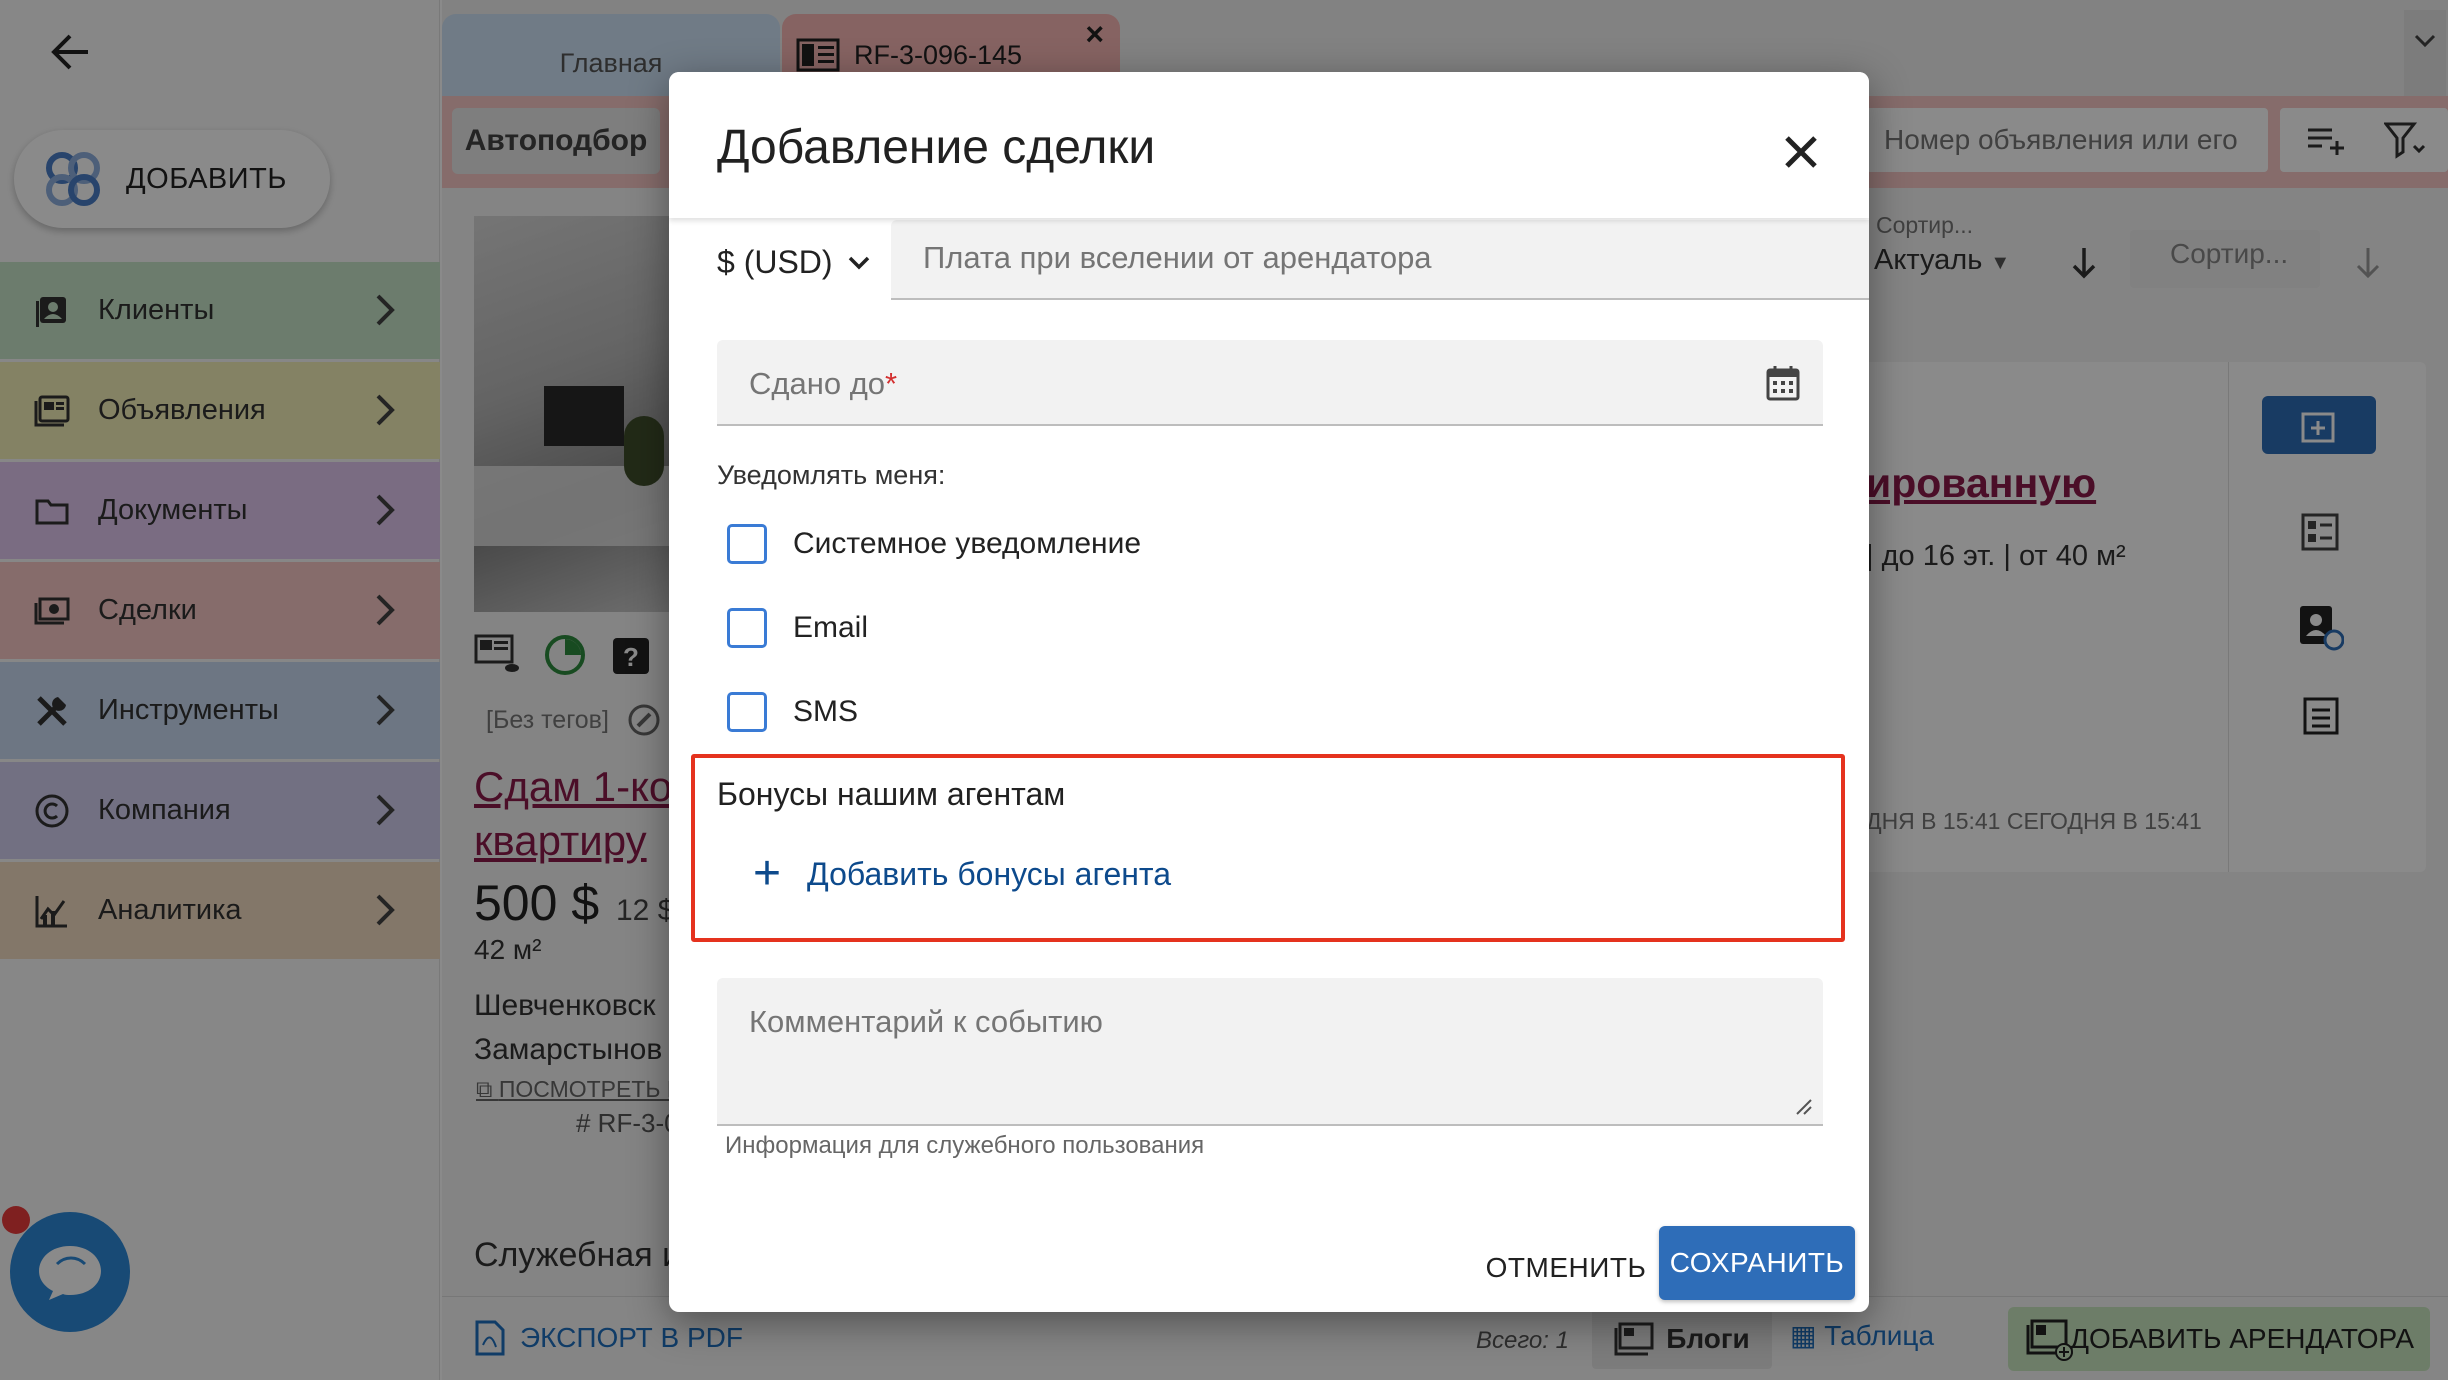  I want to click on close-icon, so click(1801, 152).